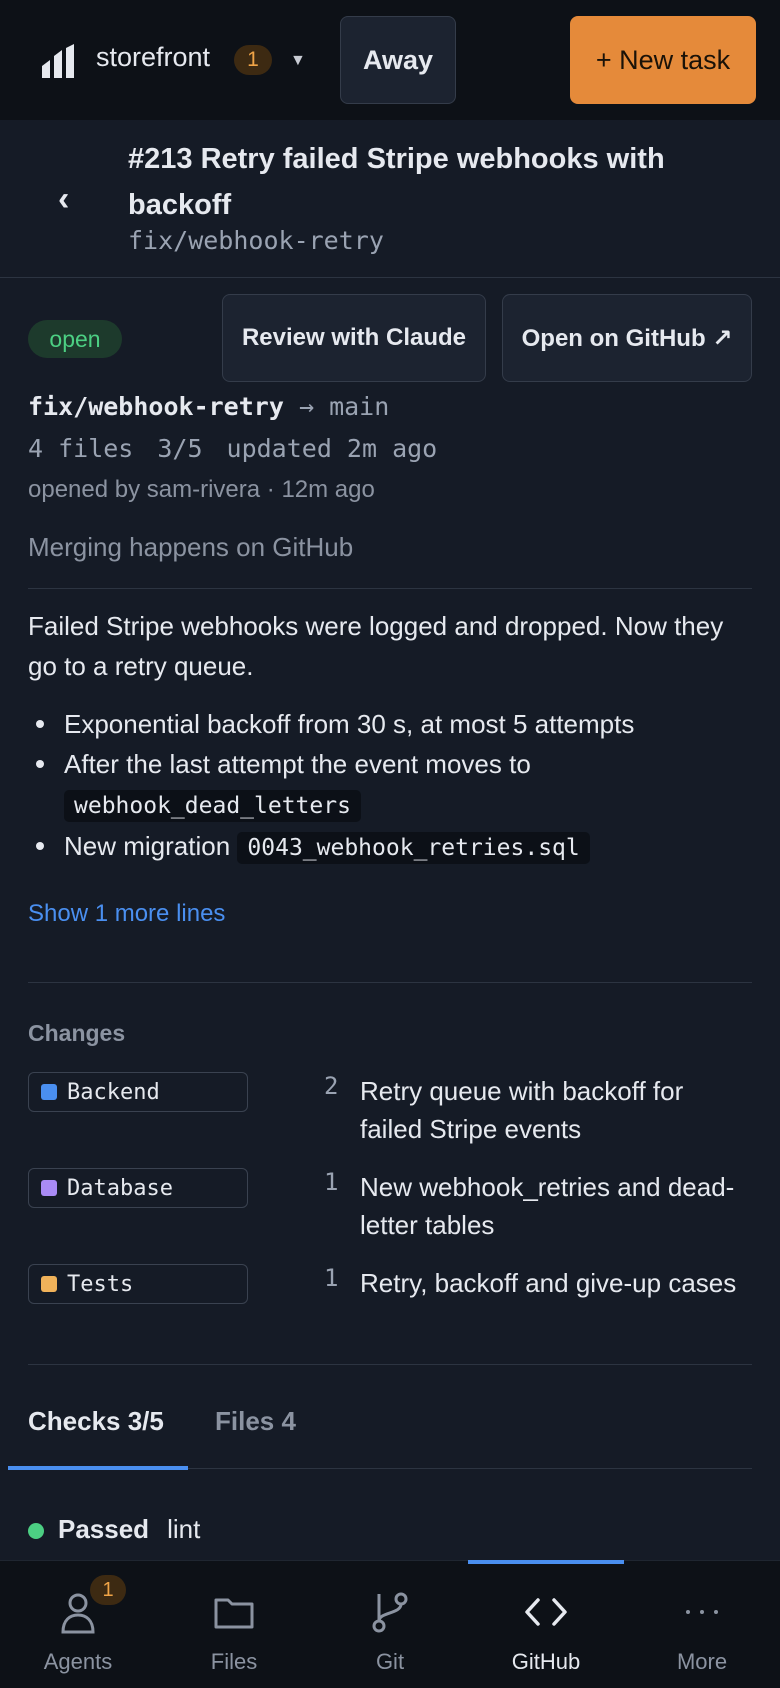 The height and width of the screenshot is (1688, 780). Describe the element at coordinates (191, 547) in the screenshot. I see `merge-note: Merging happens on GitHub` at that location.